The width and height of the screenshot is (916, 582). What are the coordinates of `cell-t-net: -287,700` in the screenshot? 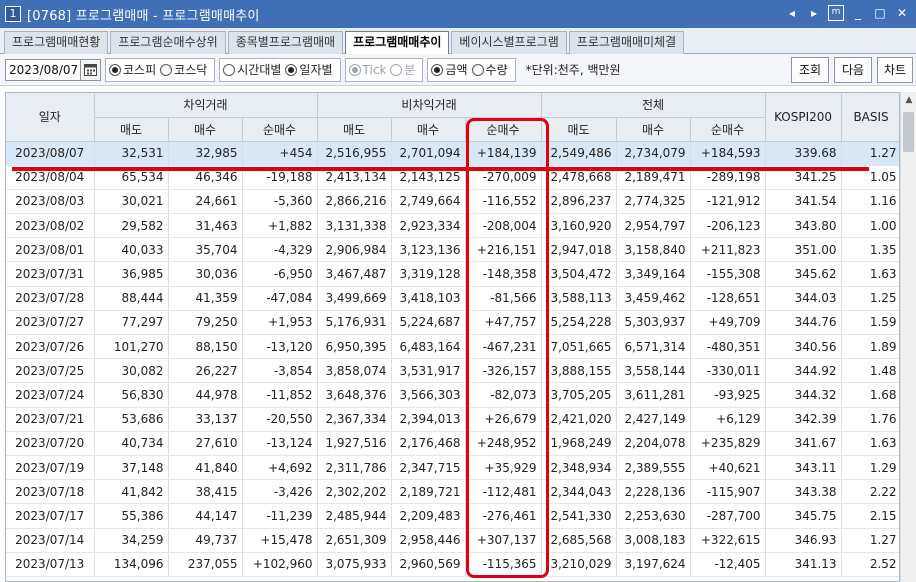 It's located at (728, 516).